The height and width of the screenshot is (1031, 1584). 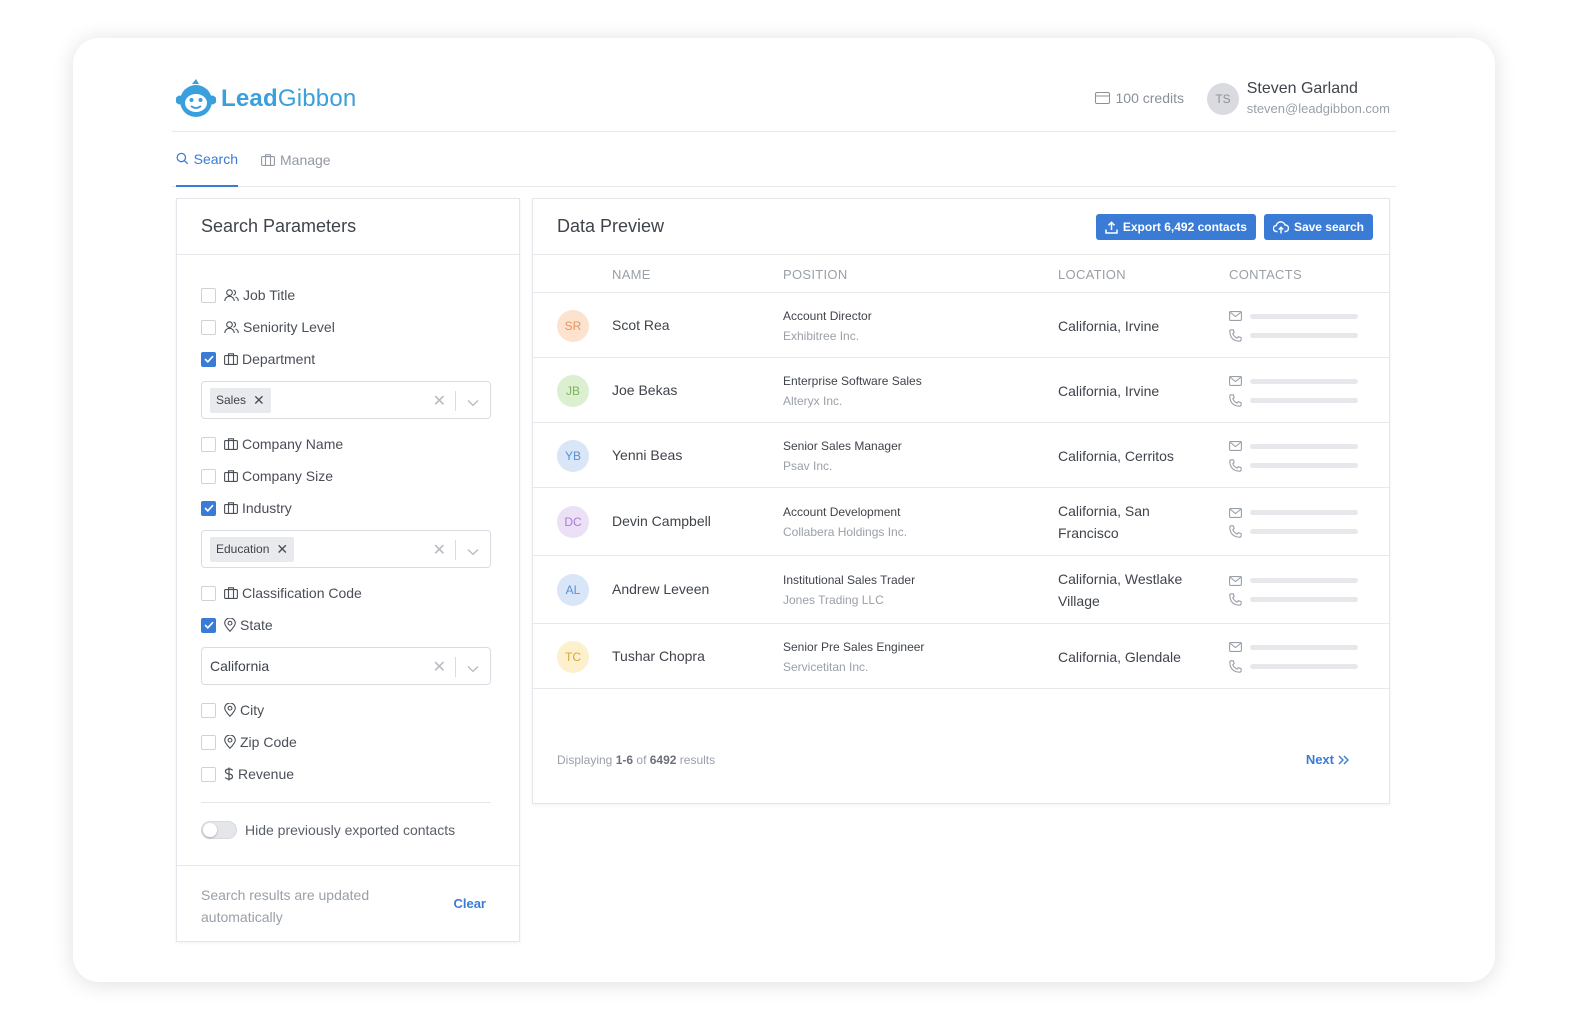 I want to click on contact-channels, so click(x=1293, y=391).